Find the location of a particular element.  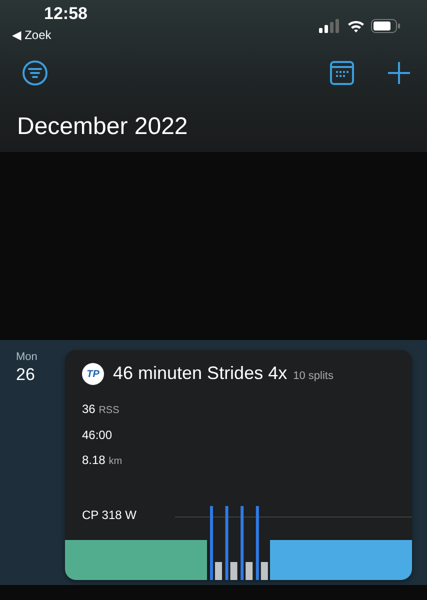

date-label: 26 is located at coordinates (26, 375).